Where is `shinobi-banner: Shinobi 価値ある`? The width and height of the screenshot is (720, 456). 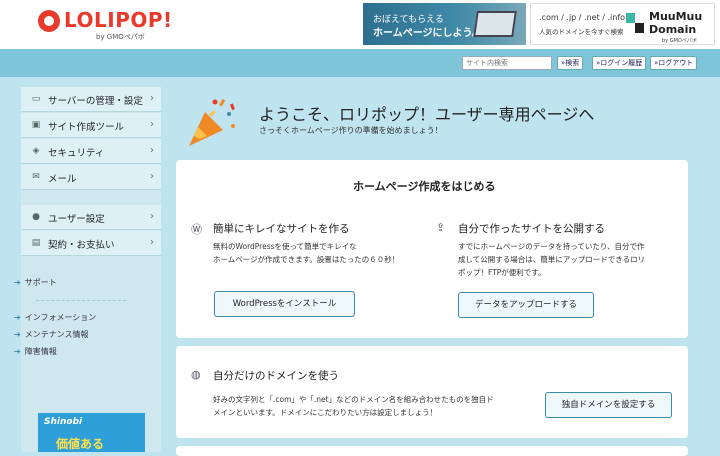
shinobi-banner: Shinobi 価値ある is located at coordinates (91, 432).